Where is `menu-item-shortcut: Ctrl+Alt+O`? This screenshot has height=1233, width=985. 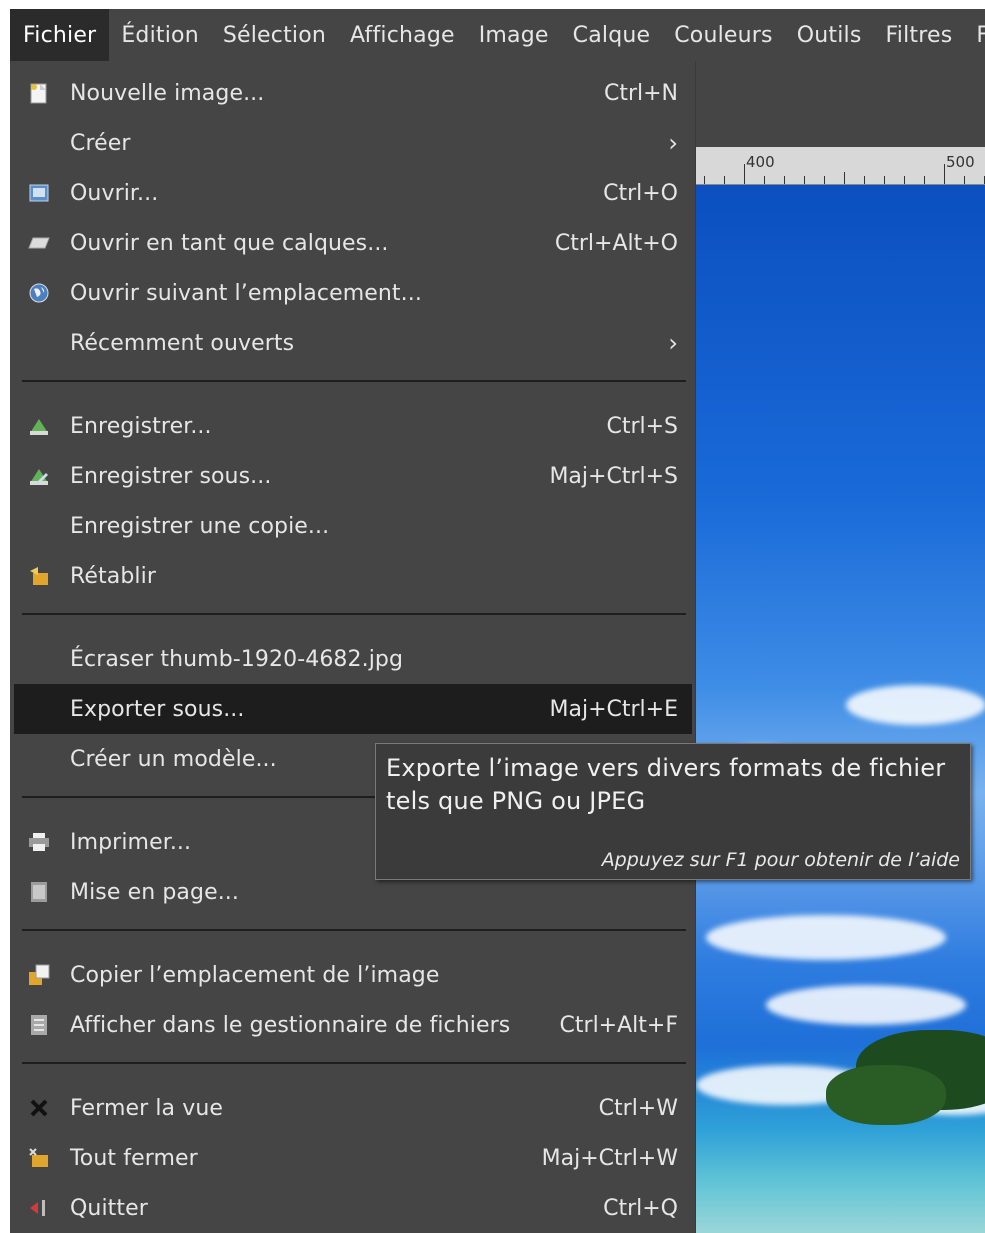
menu-item-shortcut: Ctrl+Alt+O is located at coordinates (616, 243).